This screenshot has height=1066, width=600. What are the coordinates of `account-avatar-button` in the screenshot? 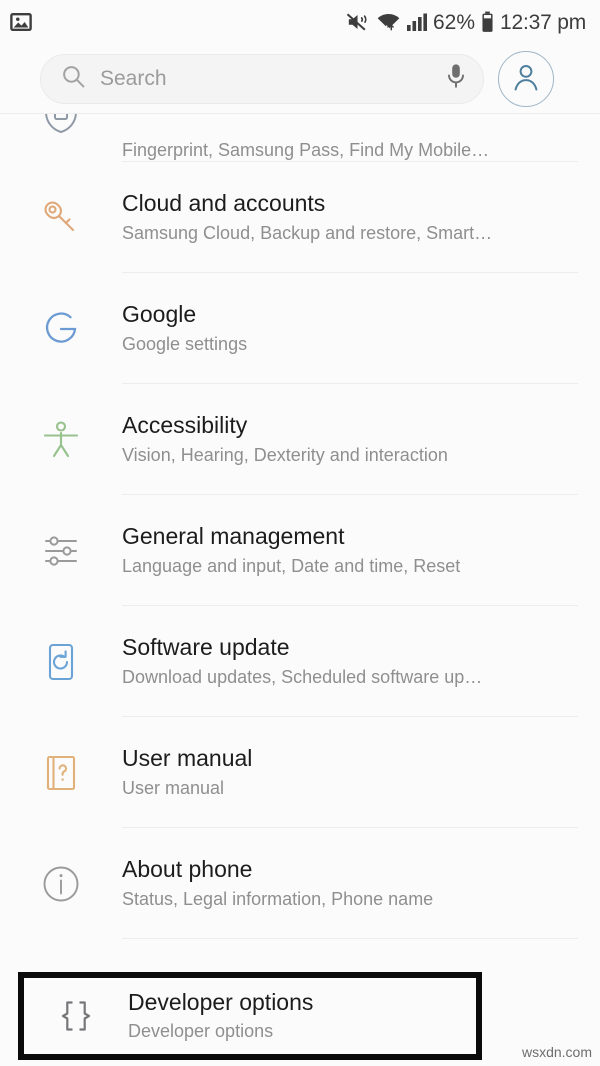 It's located at (526, 78).